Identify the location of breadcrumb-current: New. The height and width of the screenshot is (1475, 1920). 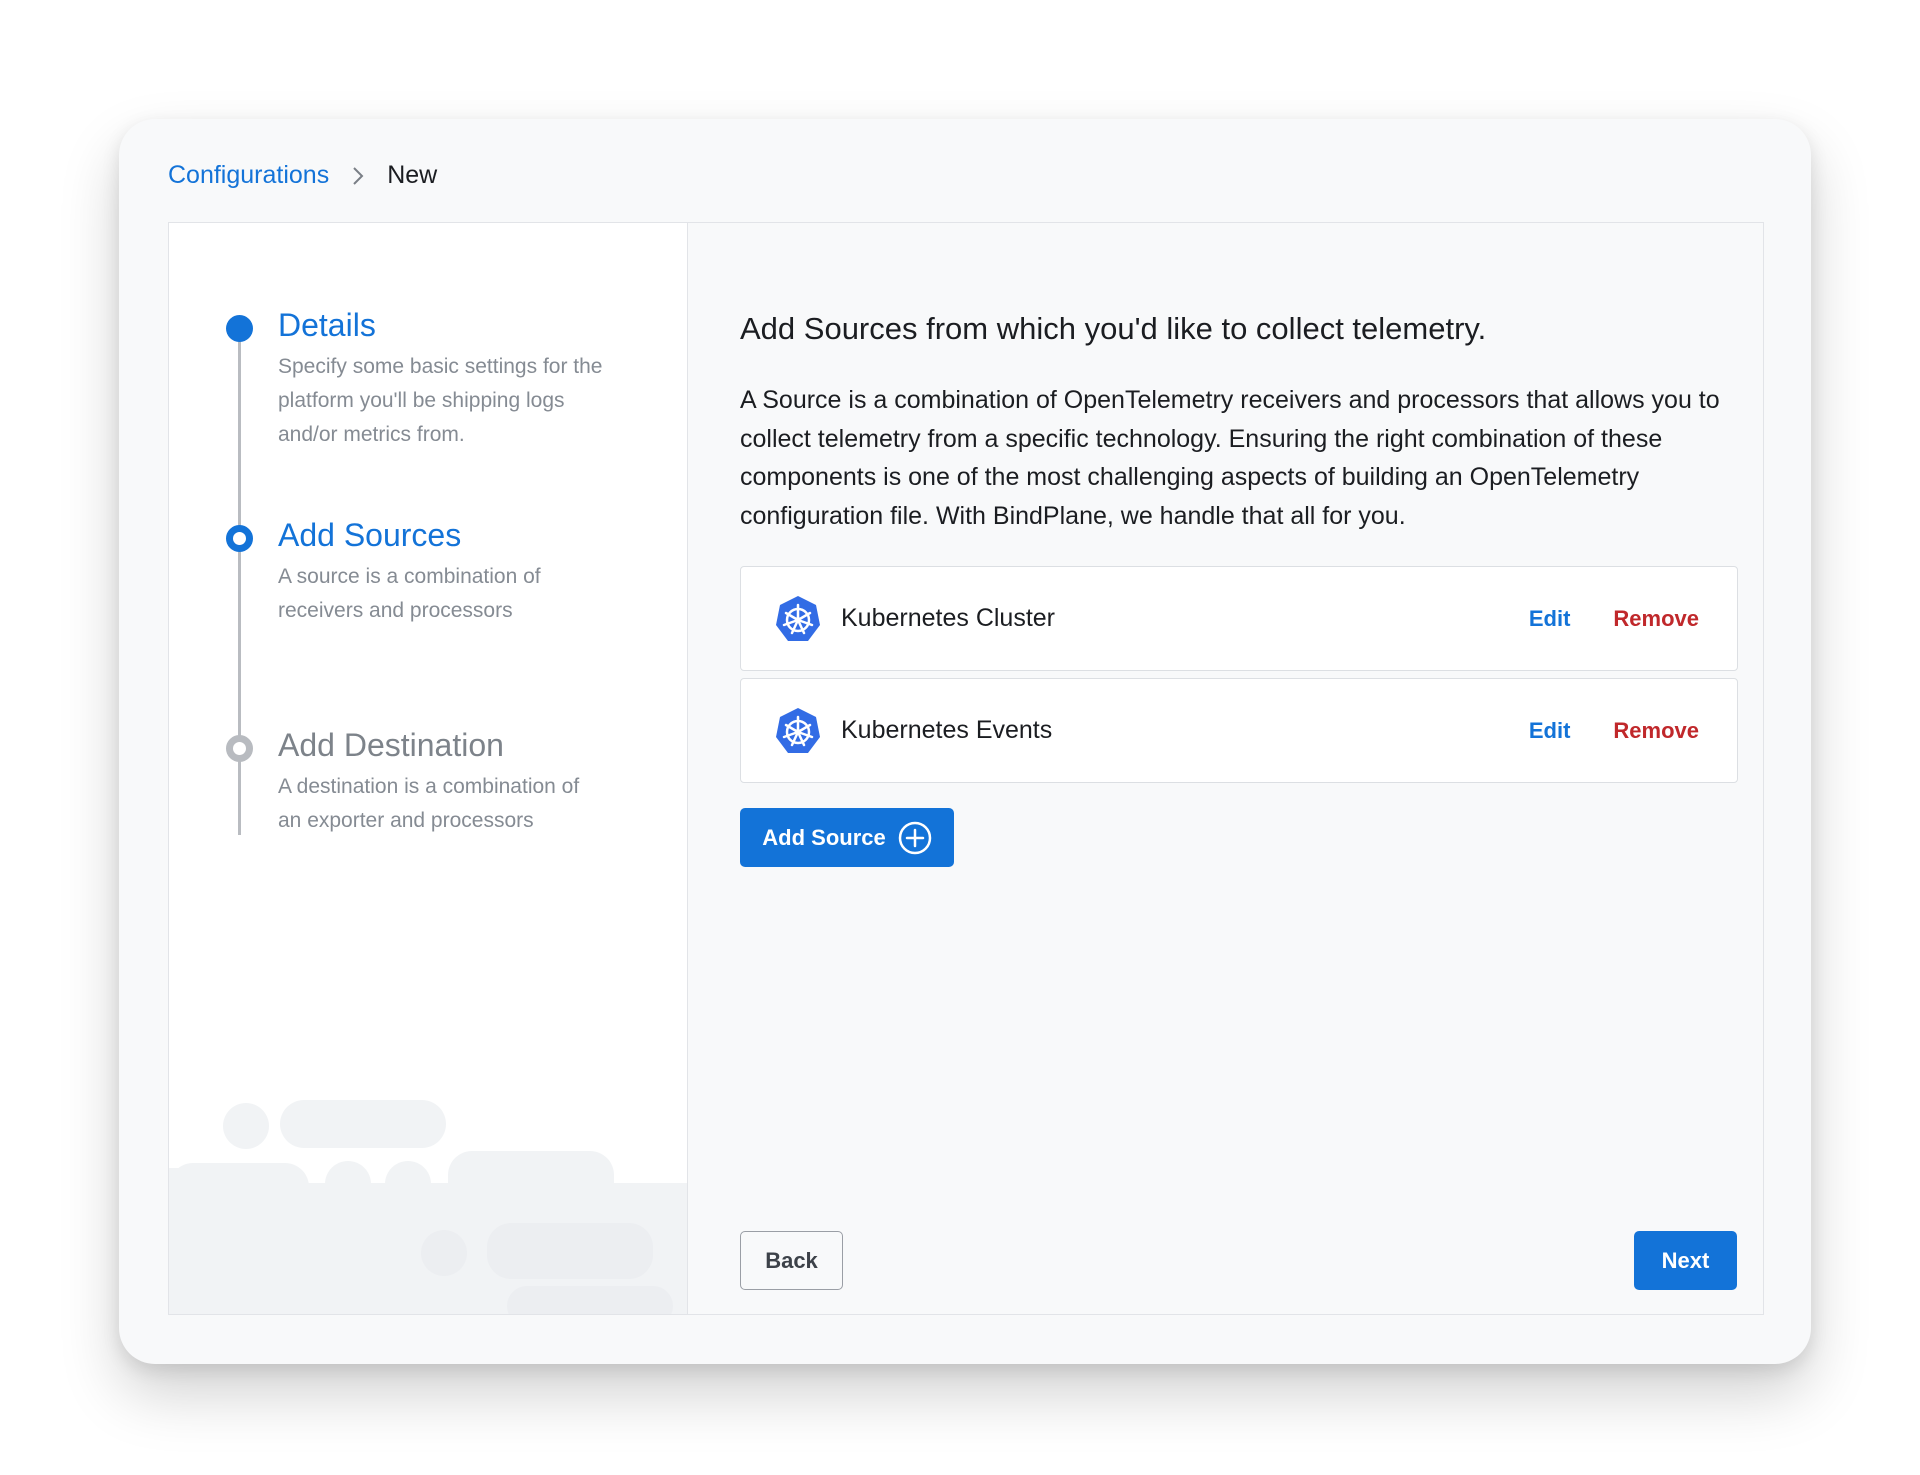
(412, 175).